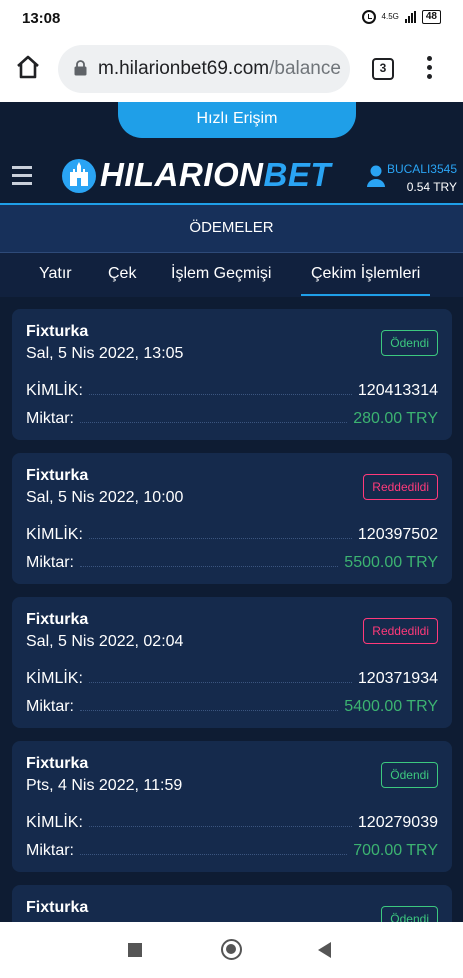 The width and height of the screenshot is (463, 978). What do you see at coordinates (401, 17) in the screenshot?
I see `status-icons: 4.5G 48` at bounding box center [401, 17].